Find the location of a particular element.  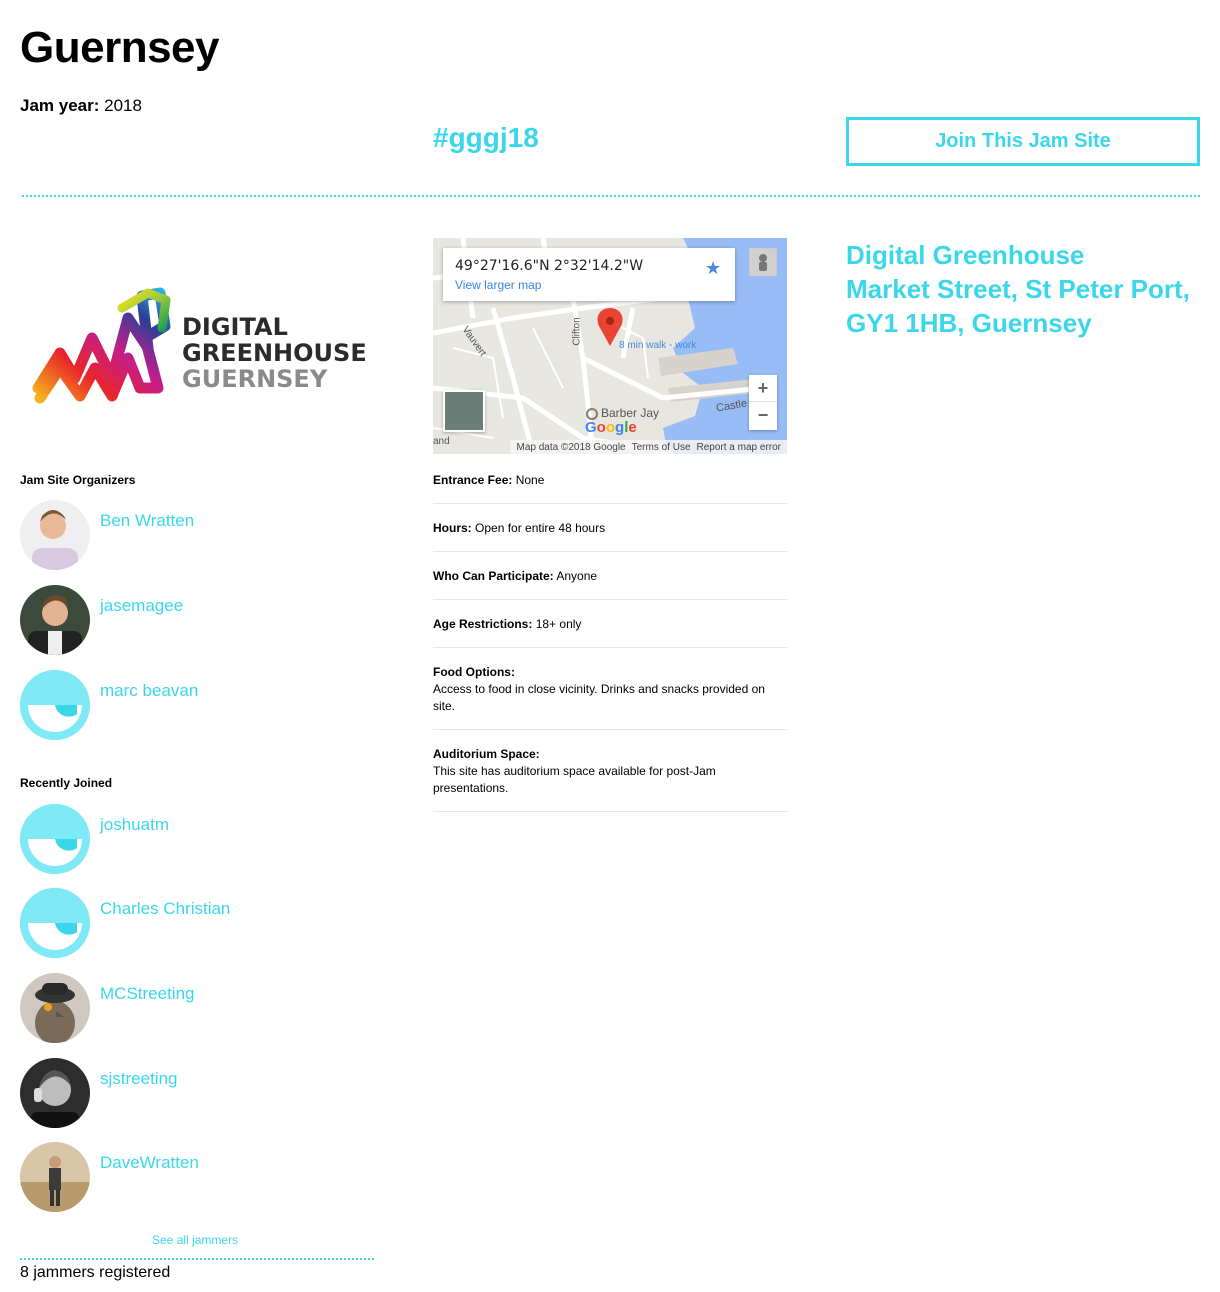

jammer-item: DaveWratten is located at coordinates (109, 1177).